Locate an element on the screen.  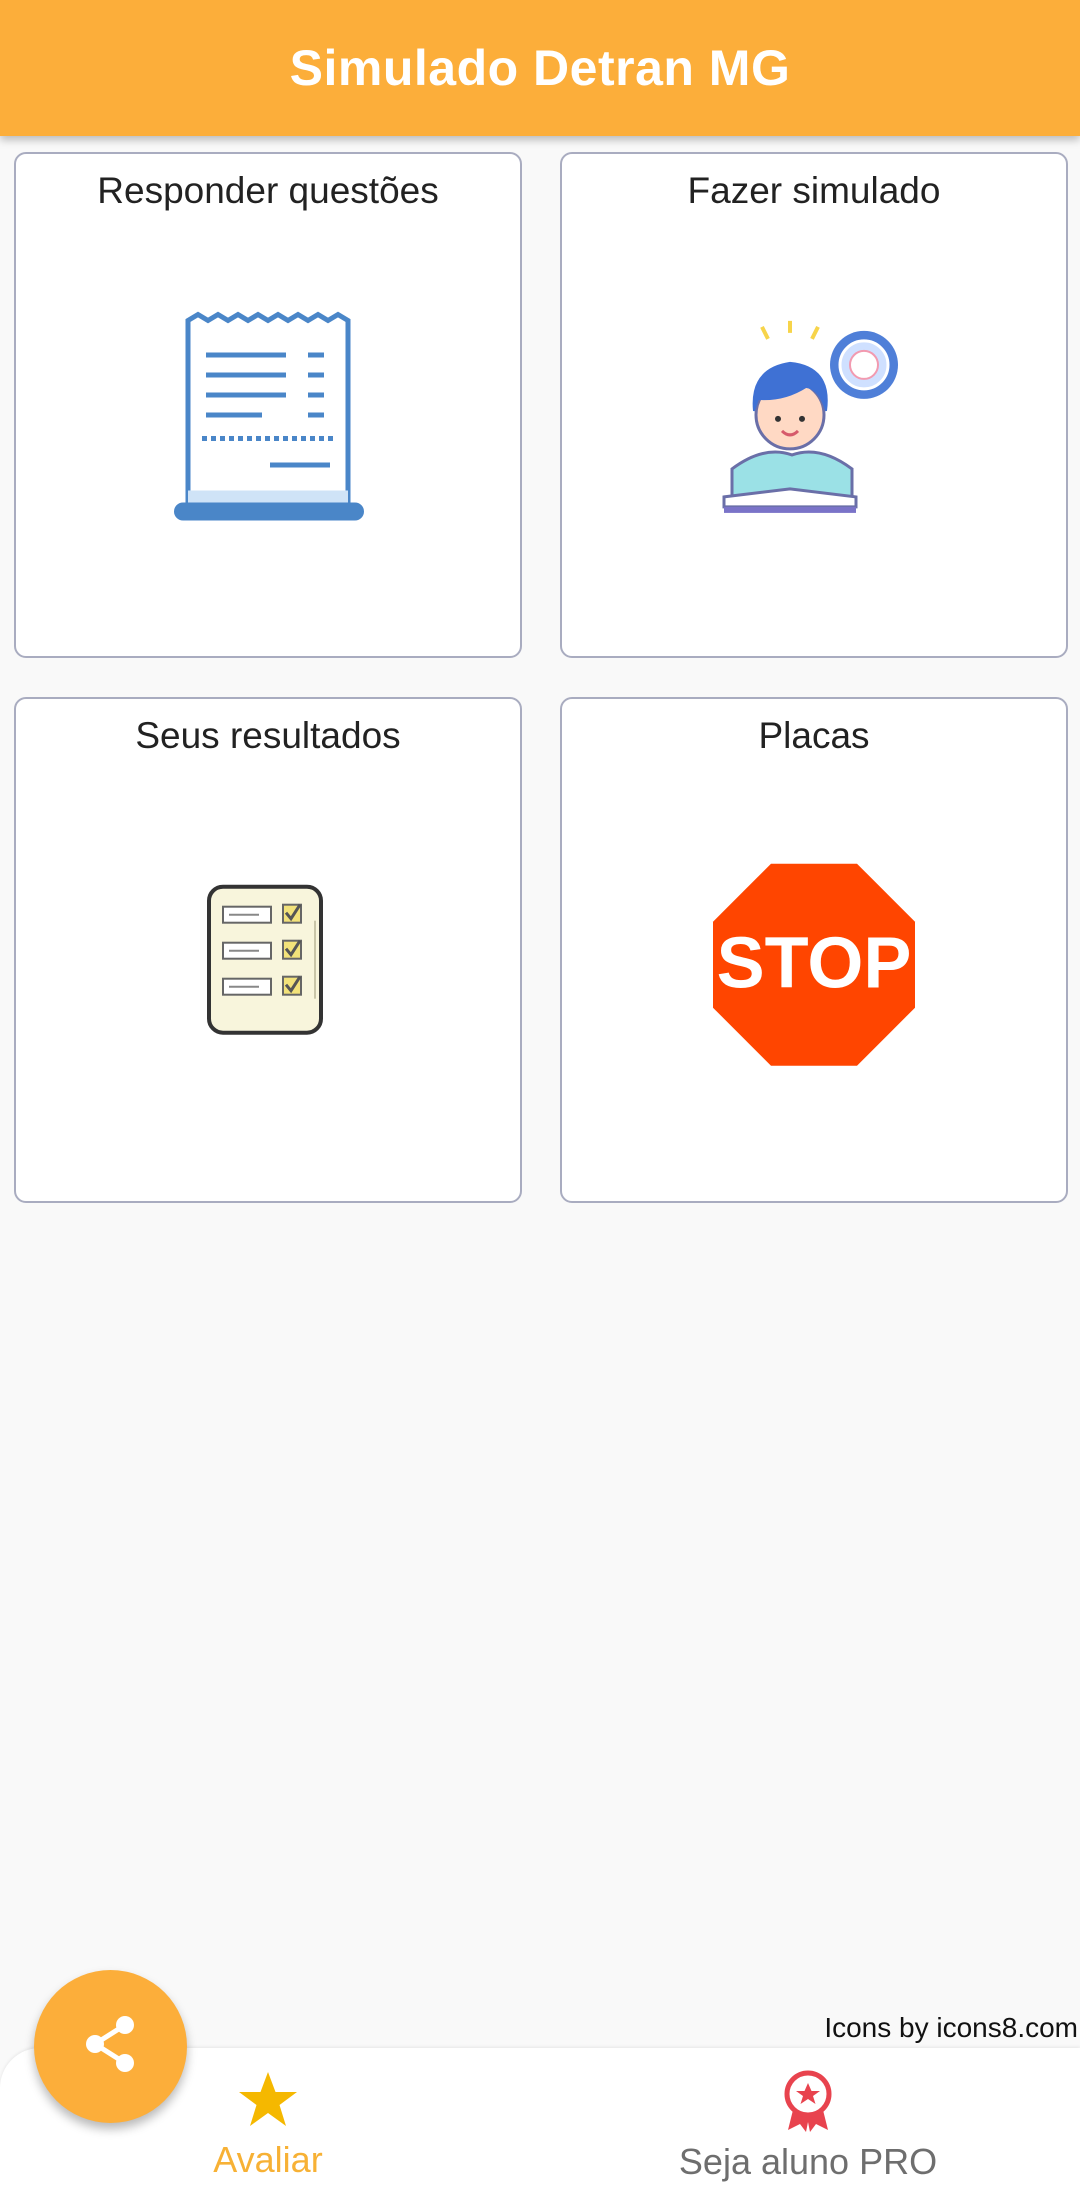
icons-credit: Icons by icons8.com is located at coordinates (951, 2027).